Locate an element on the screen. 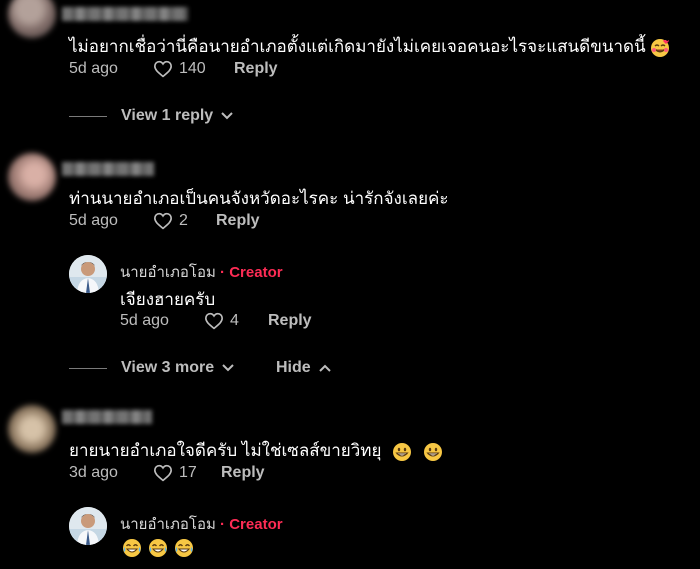 This screenshot has height=569, width=700. like-button: 140 is located at coordinates (179, 69).